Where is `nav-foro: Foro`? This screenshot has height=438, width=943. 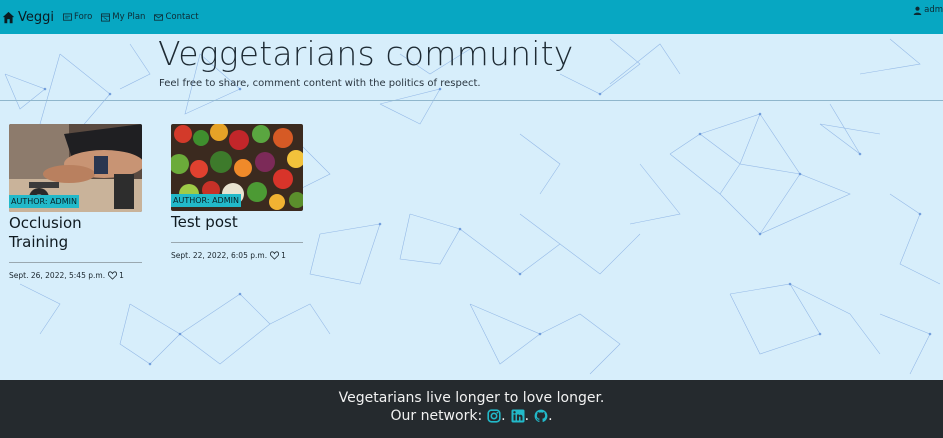 nav-foro: Foro is located at coordinates (77, 17).